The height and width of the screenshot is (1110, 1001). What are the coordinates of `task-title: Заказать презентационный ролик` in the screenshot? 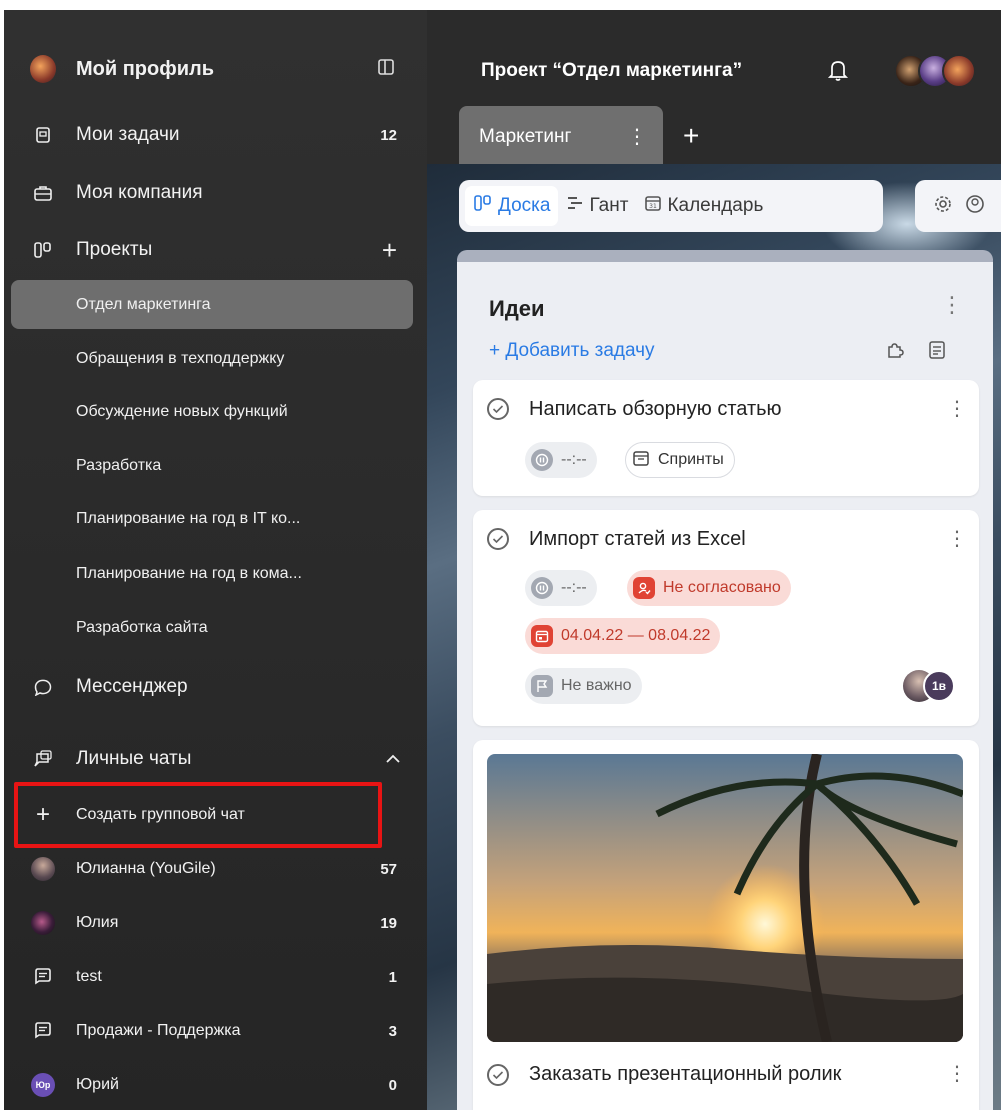 It's located at (685, 1074).